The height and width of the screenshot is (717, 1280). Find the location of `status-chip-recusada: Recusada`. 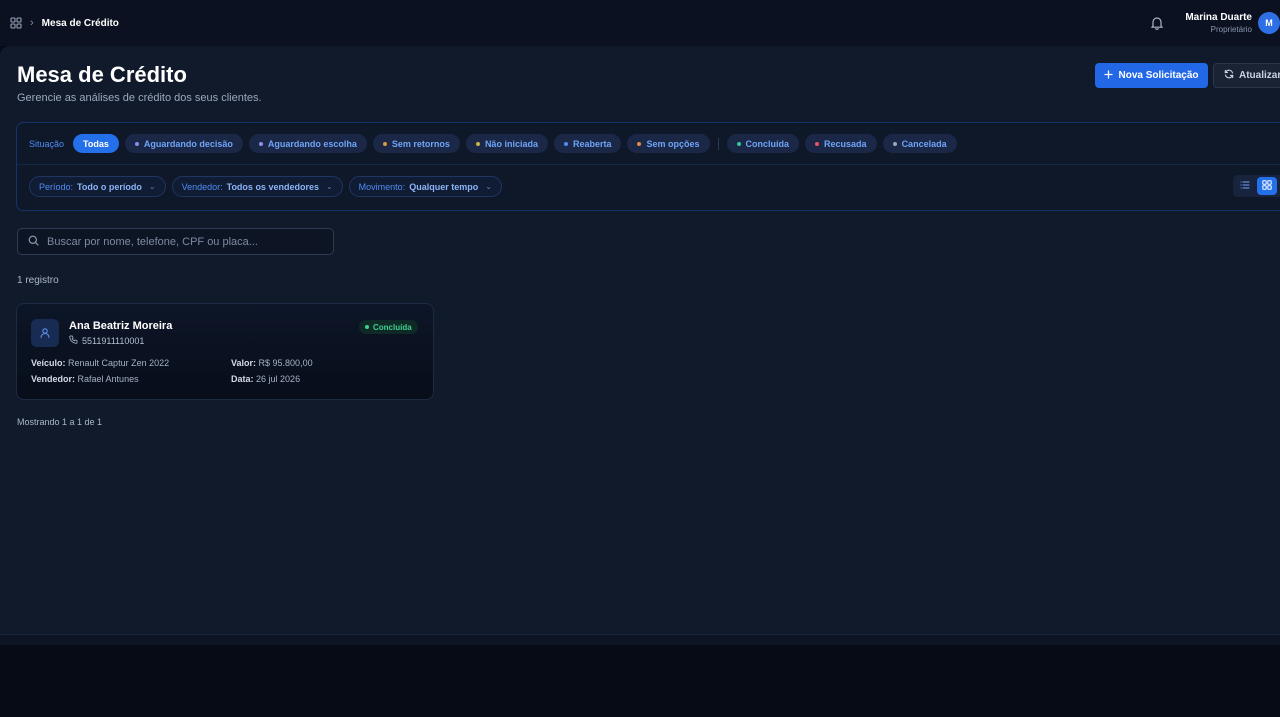

status-chip-recusada: Recusada is located at coordinates (841, 143).